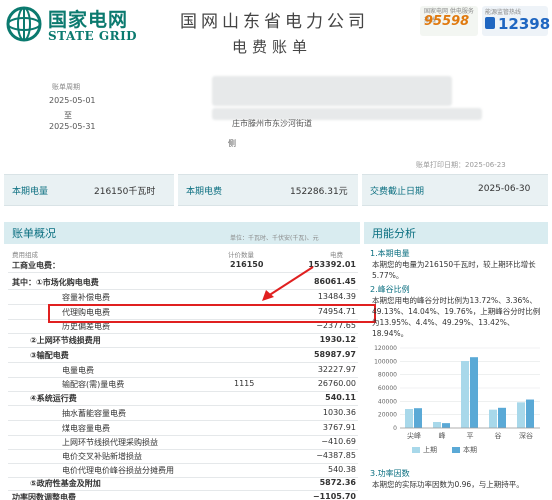 The height and width of the screenshot is (500, 552). I want to click on summary-due: 交费截止日期 2025-06-30, so click(455, 190).